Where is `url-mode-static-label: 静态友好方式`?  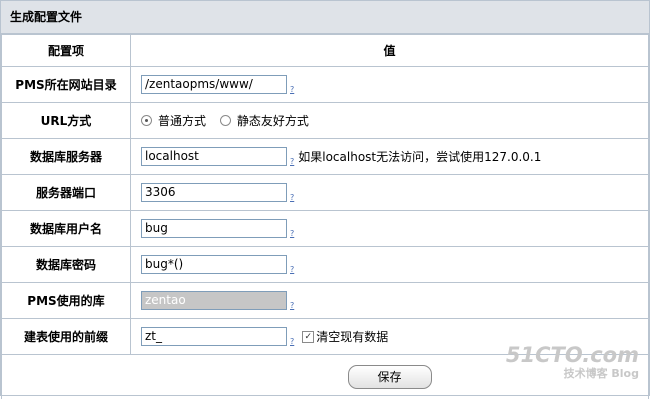 url-mode-static-label: 静态友好方式 is located at coordinates (273, 121).